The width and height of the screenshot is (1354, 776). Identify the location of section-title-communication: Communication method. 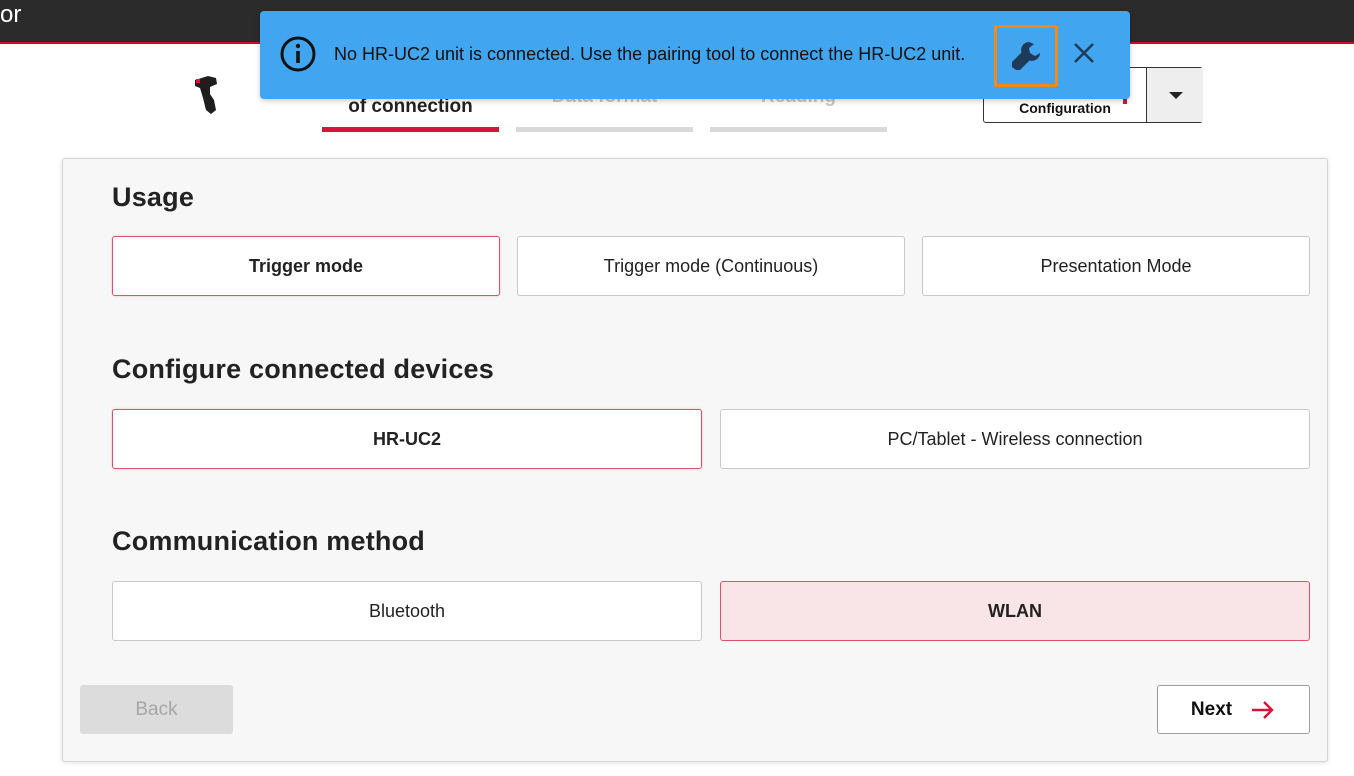
(268, 541).